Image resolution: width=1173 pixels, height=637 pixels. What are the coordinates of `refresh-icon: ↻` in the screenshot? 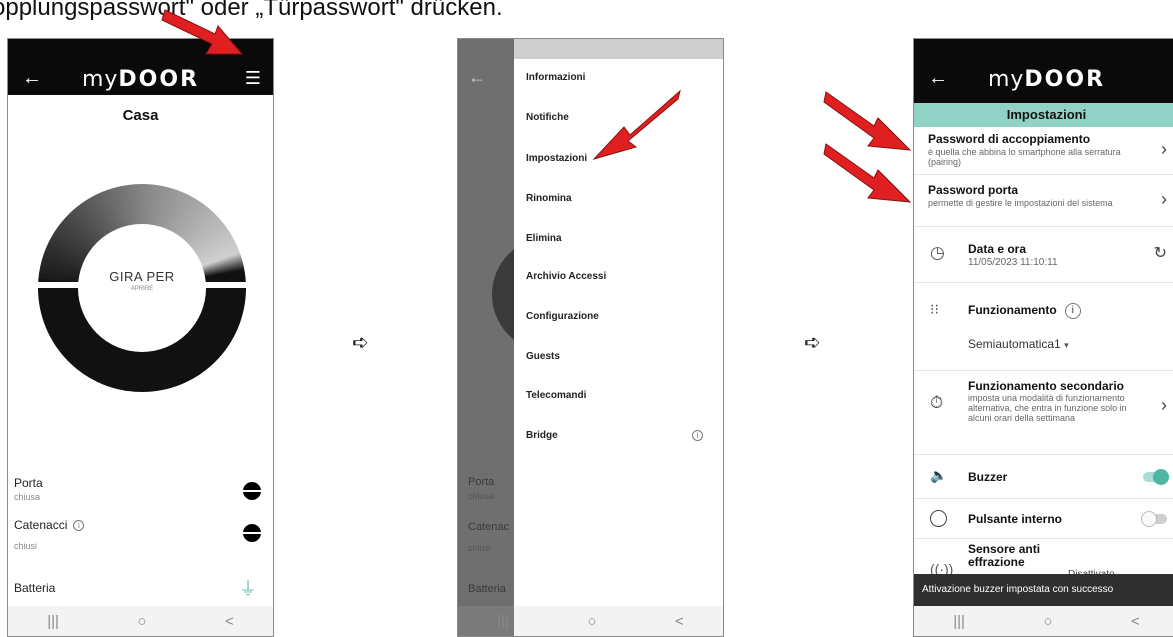 It's located at (1160, 253).